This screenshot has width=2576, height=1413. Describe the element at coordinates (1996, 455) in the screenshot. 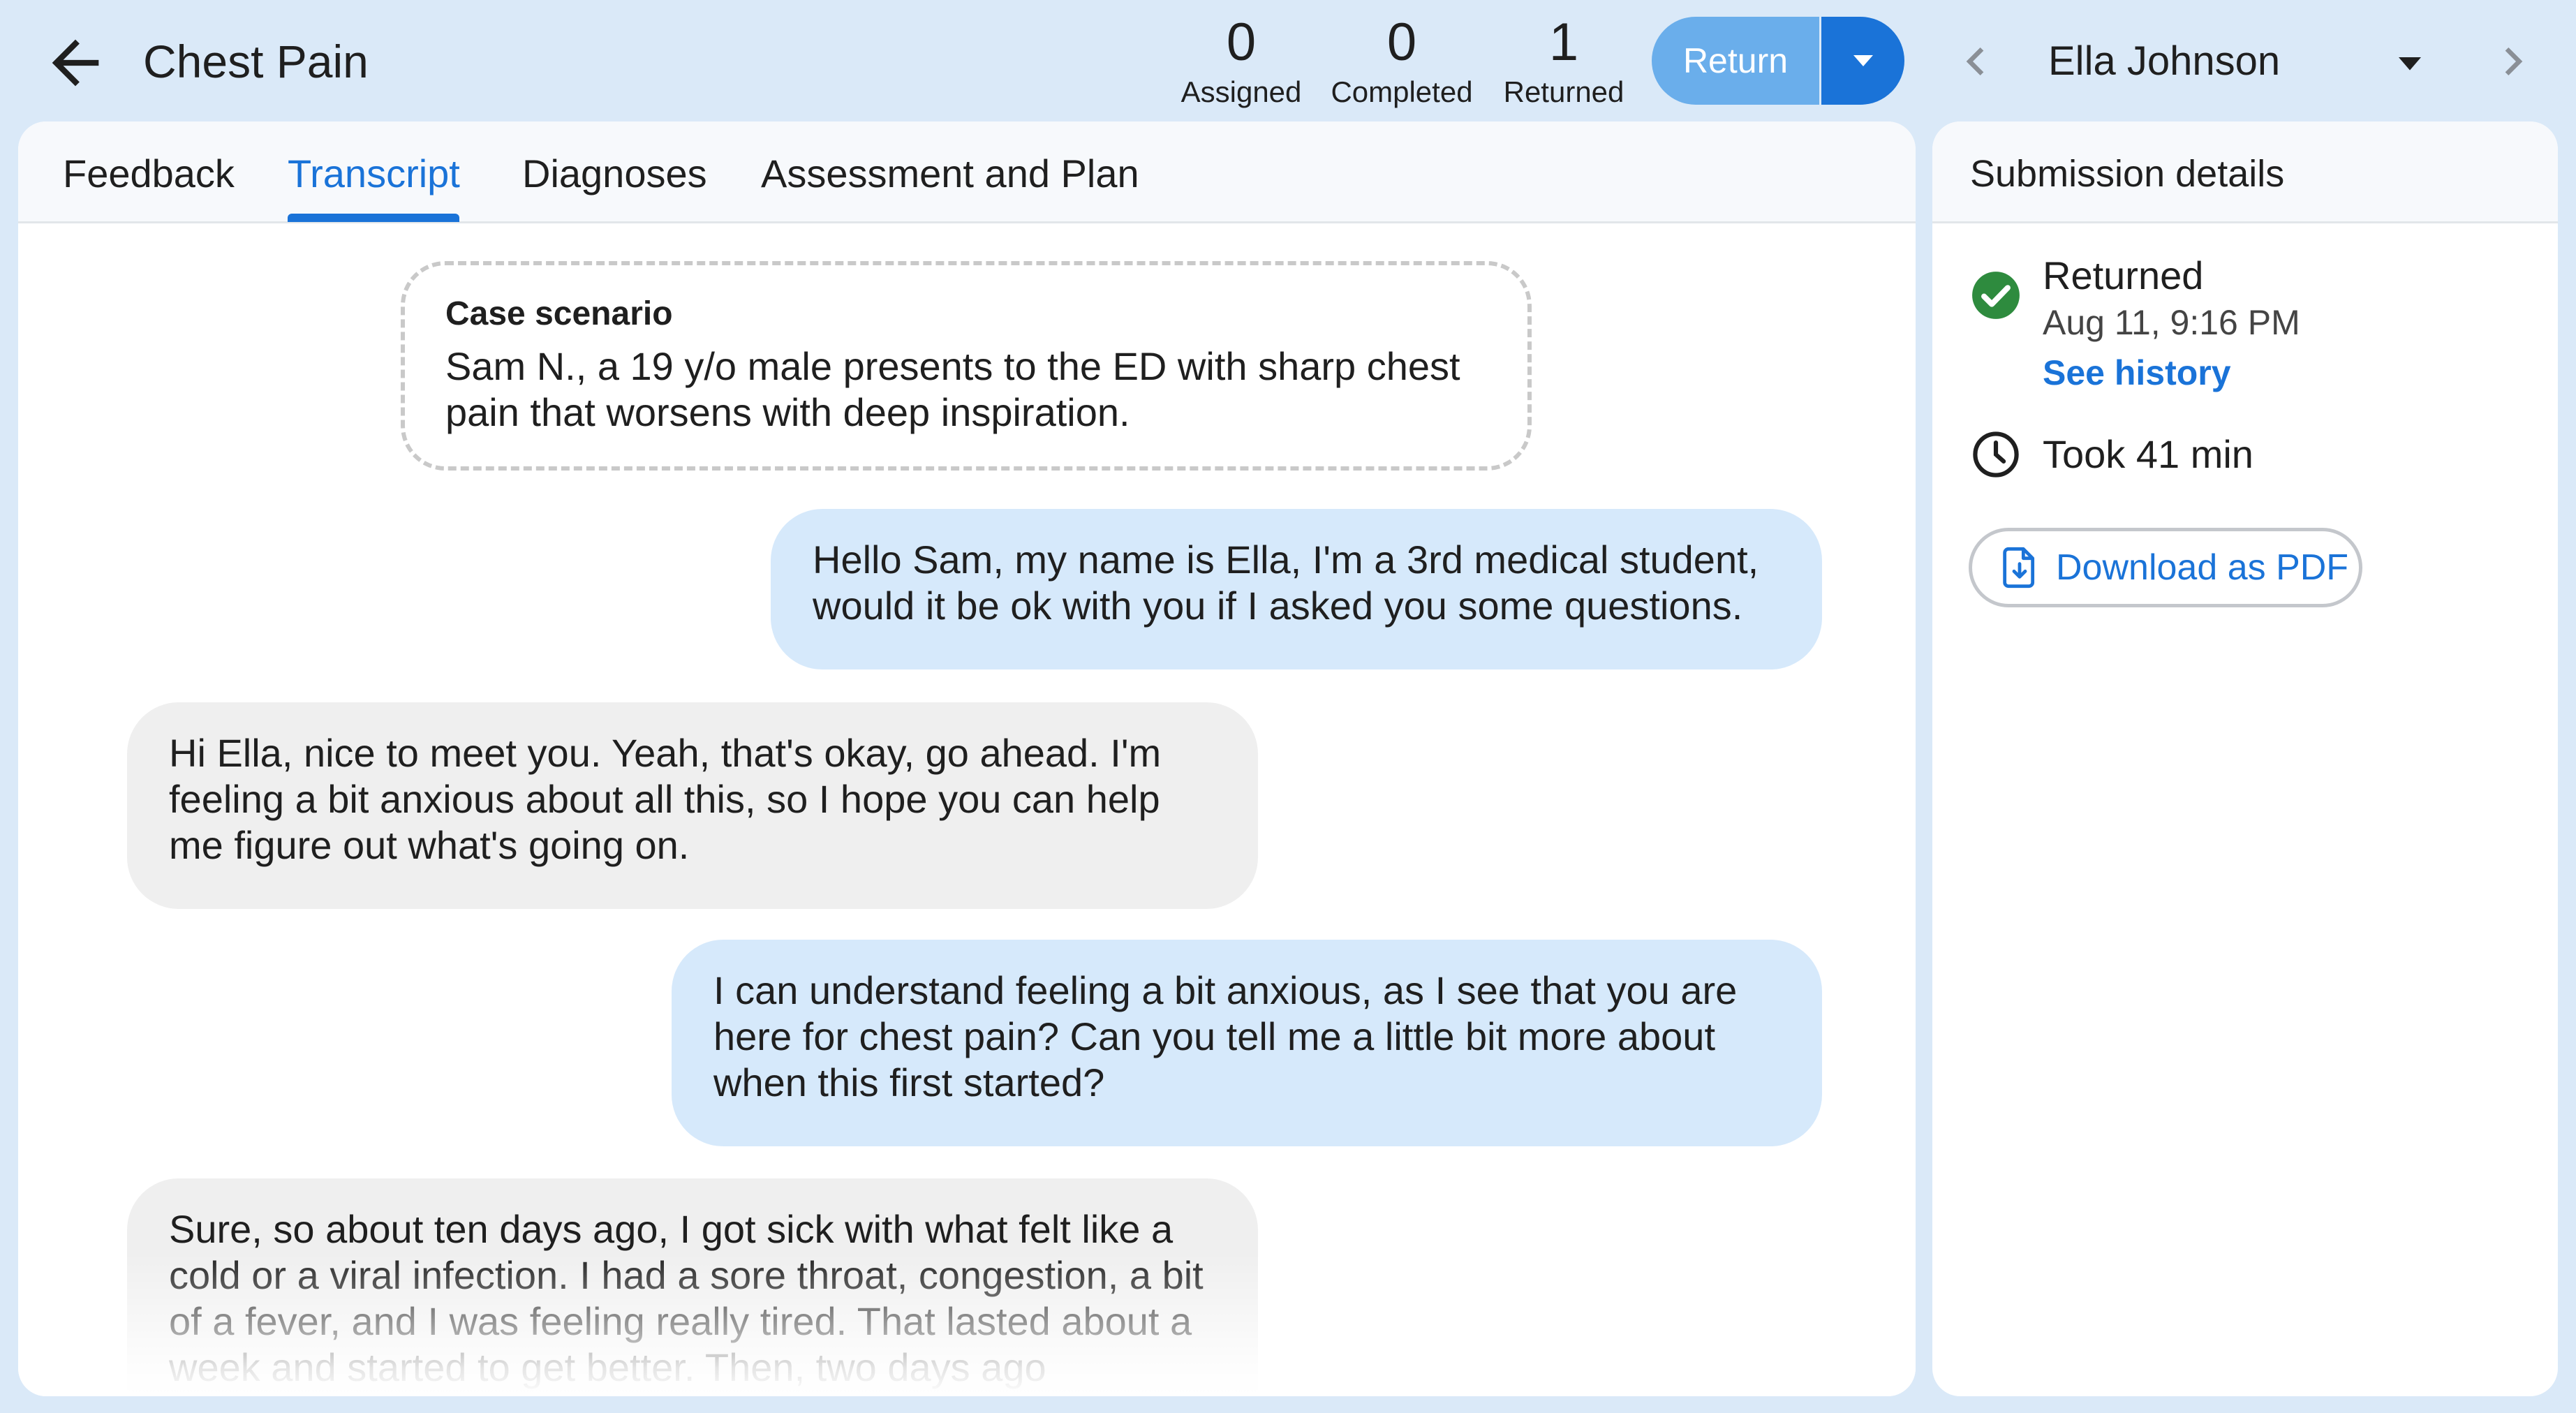

I see `clock-icon` at that location.